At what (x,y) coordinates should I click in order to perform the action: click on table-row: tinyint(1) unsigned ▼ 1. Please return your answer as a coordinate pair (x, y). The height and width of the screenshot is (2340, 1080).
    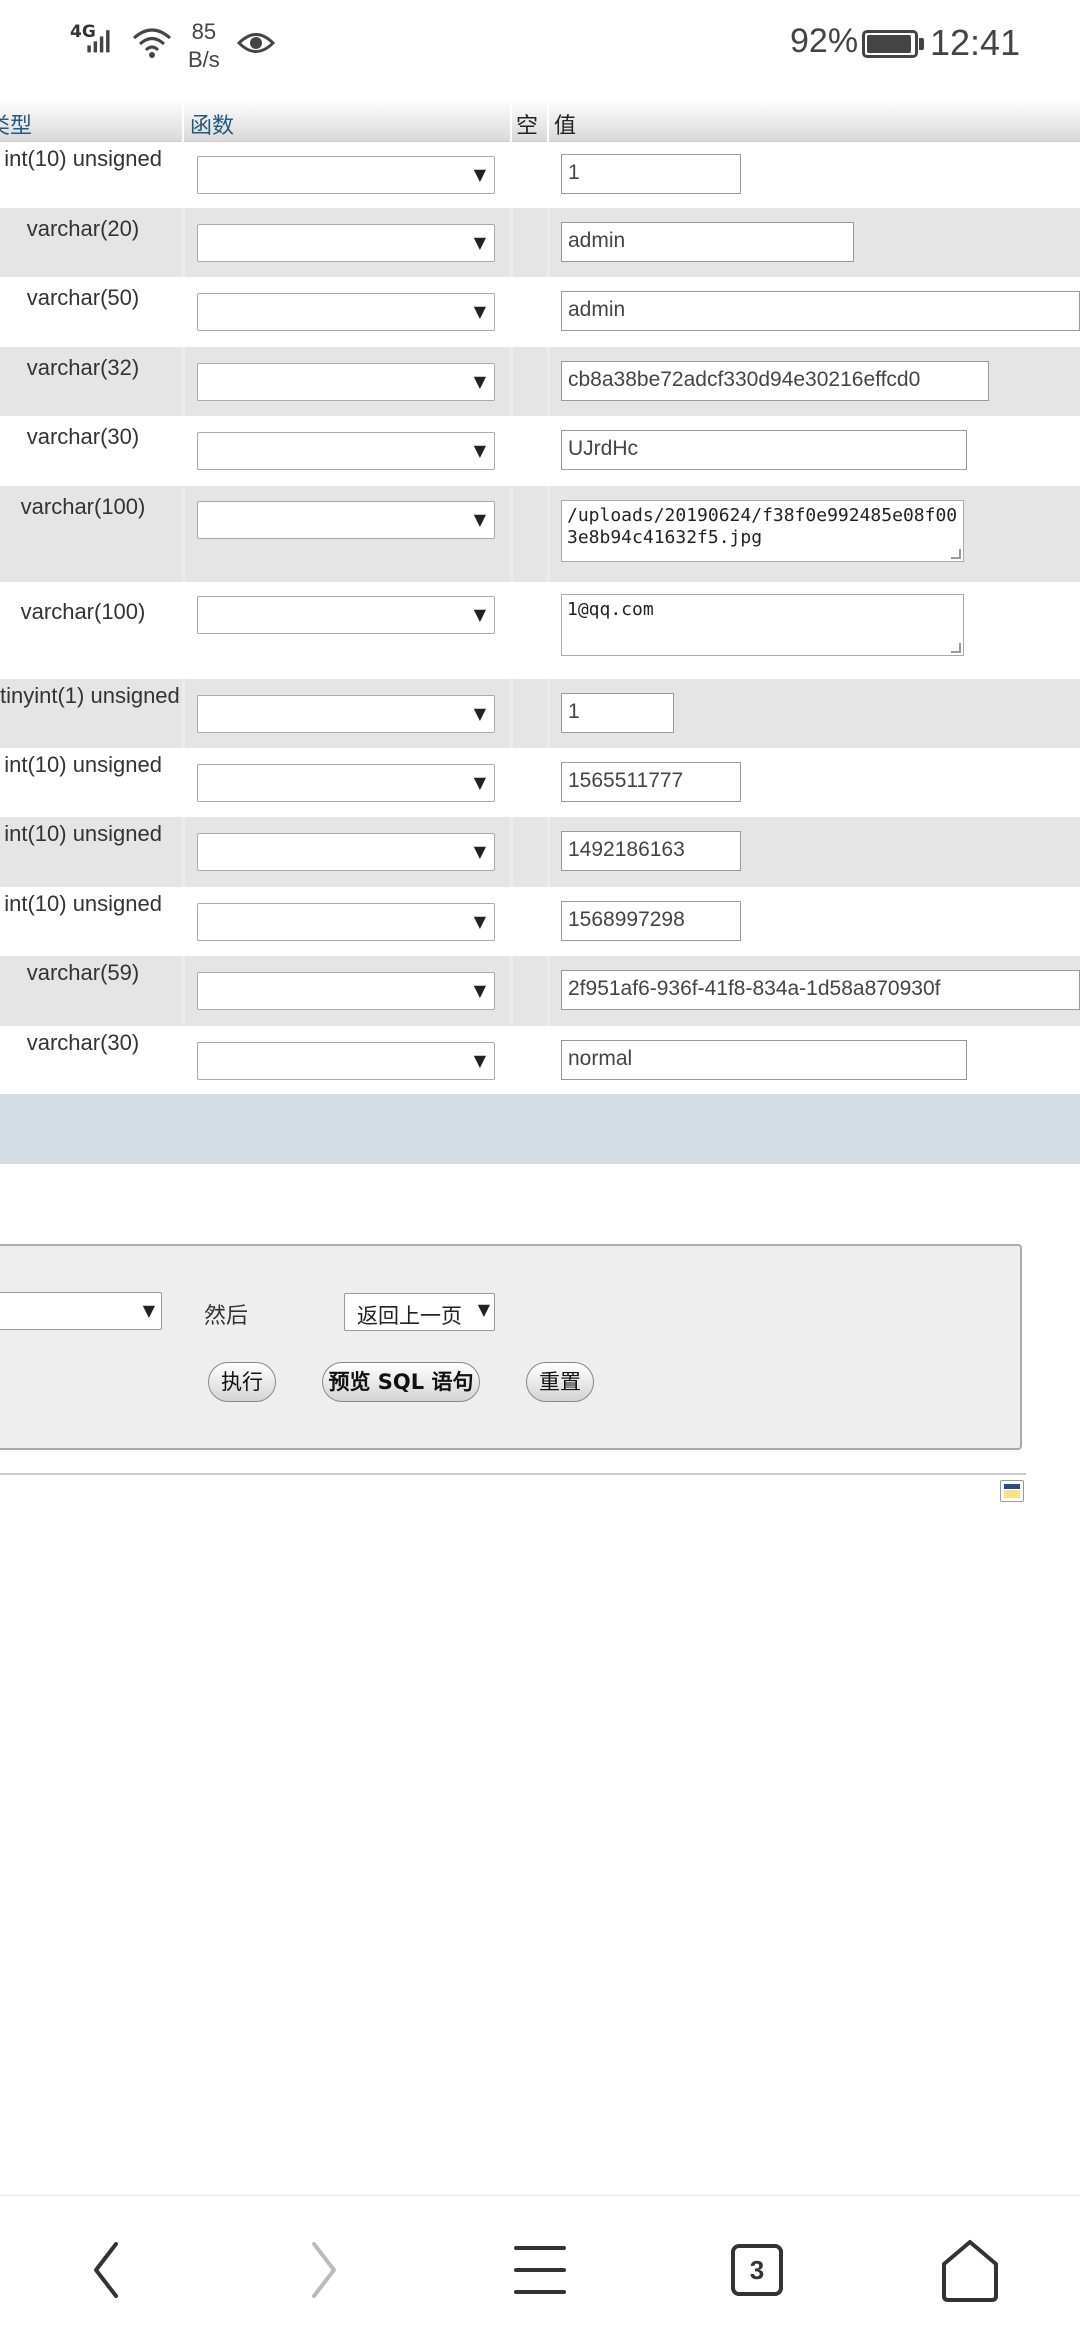
    Looking at the image, I should click on (540, 713).